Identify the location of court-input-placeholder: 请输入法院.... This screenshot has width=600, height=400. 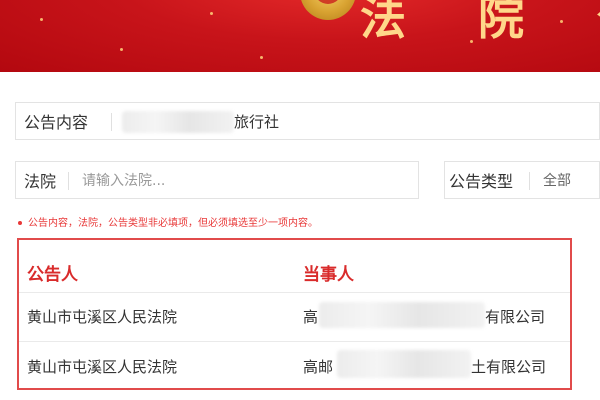
(124, 181).